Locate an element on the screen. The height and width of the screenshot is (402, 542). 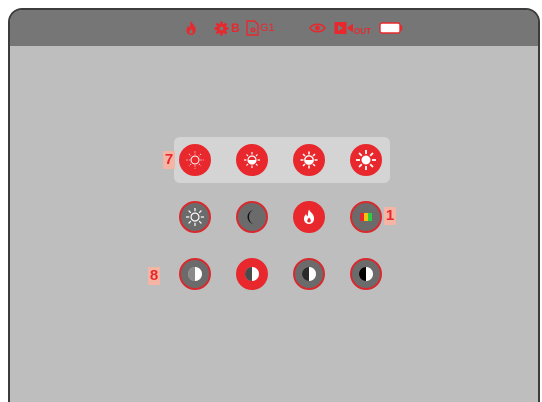
brightness-1-icon is located at coordinates (195, 160).